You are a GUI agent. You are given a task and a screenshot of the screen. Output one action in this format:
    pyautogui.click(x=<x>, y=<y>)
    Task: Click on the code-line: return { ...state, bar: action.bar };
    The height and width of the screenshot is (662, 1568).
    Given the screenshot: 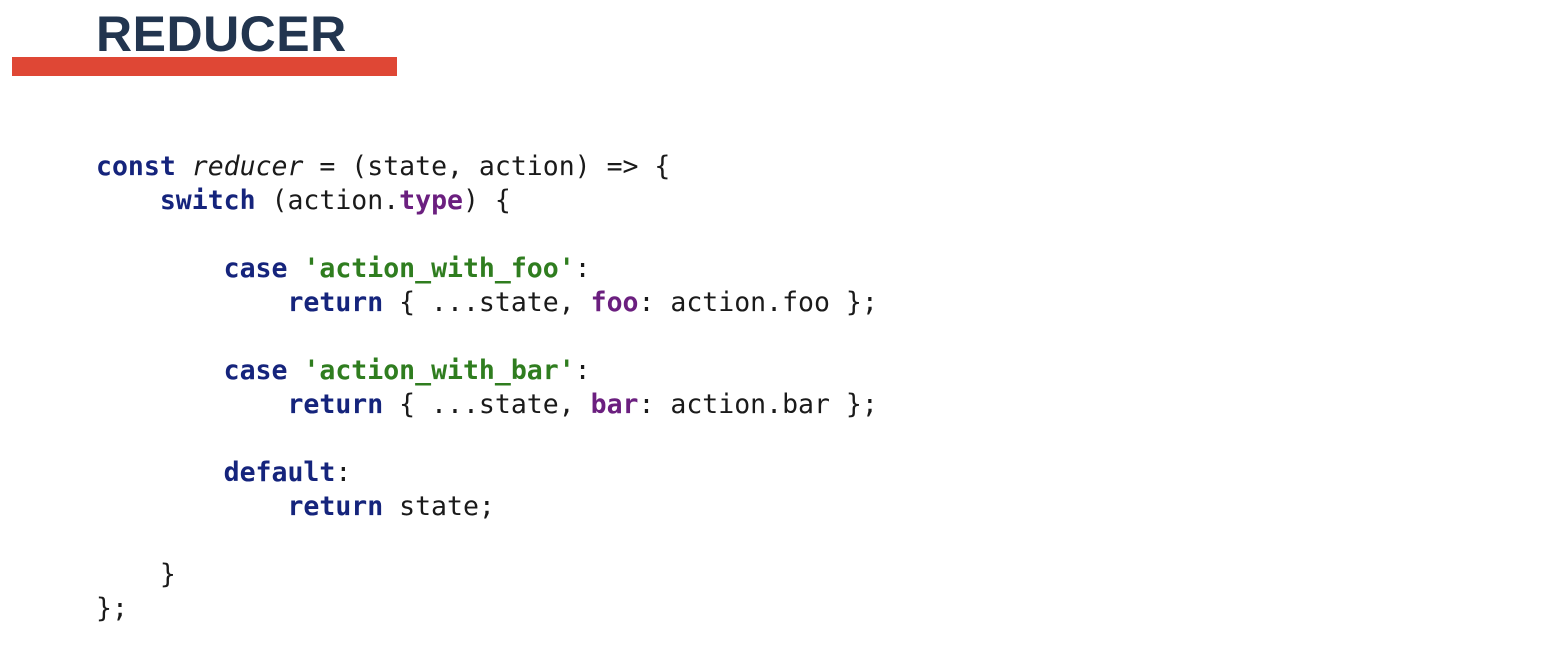 What is the action you would take?
    pyautogui.click(x=487, y=405)
    